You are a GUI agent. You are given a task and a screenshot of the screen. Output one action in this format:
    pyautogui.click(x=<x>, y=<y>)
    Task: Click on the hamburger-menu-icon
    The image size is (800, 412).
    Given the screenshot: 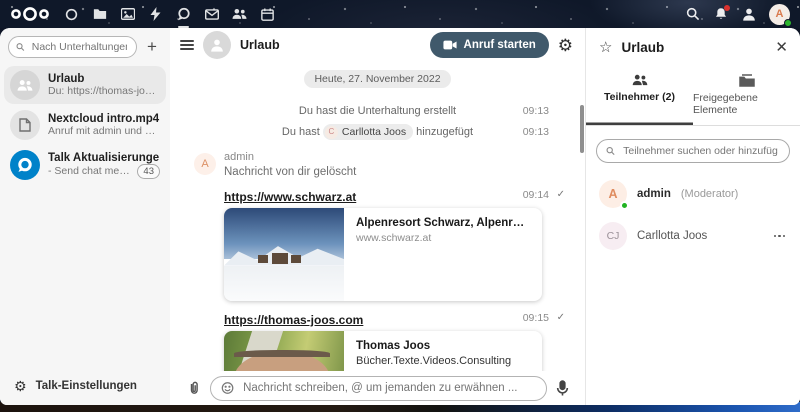 What is the action you would take?
    pyautogui.click(x=187, y=45)
    